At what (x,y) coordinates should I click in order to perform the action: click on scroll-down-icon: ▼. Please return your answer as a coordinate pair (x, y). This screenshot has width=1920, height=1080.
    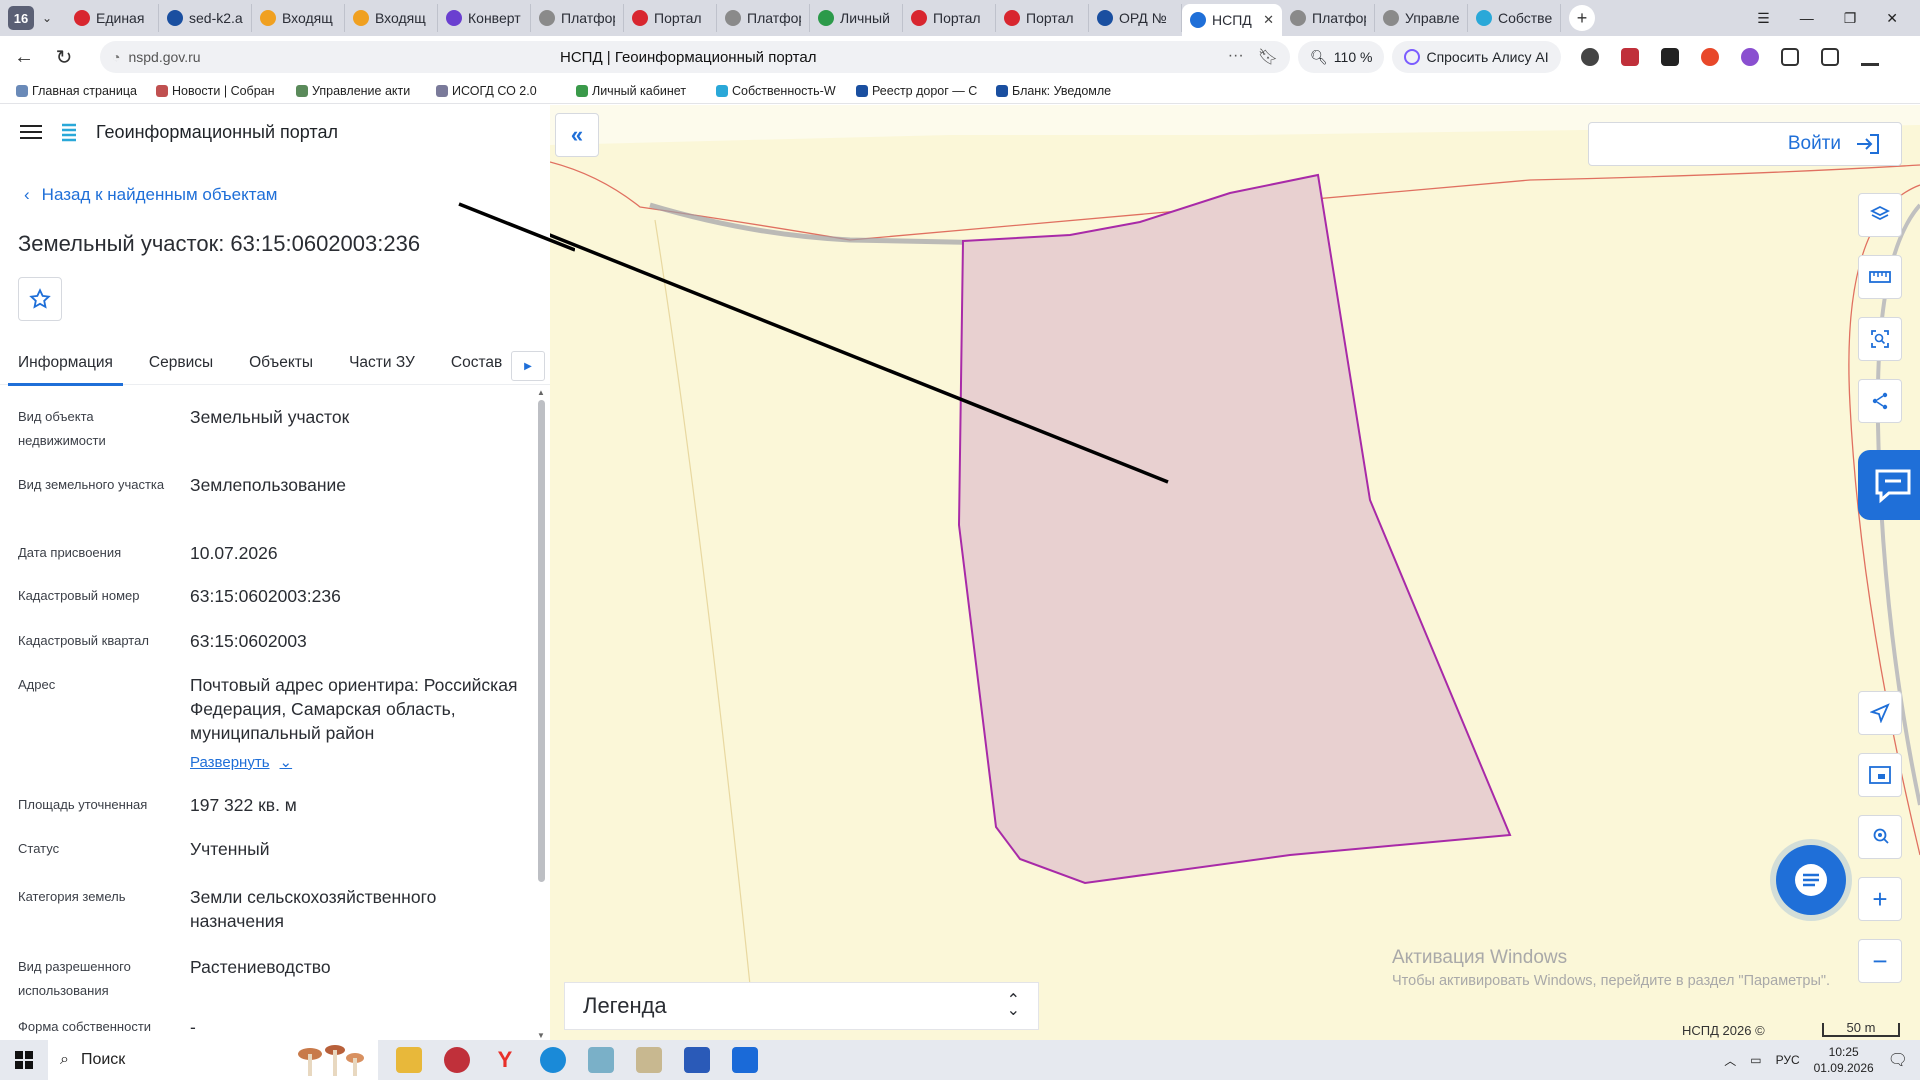
    Looking at the image, I should click on (541, 1035).